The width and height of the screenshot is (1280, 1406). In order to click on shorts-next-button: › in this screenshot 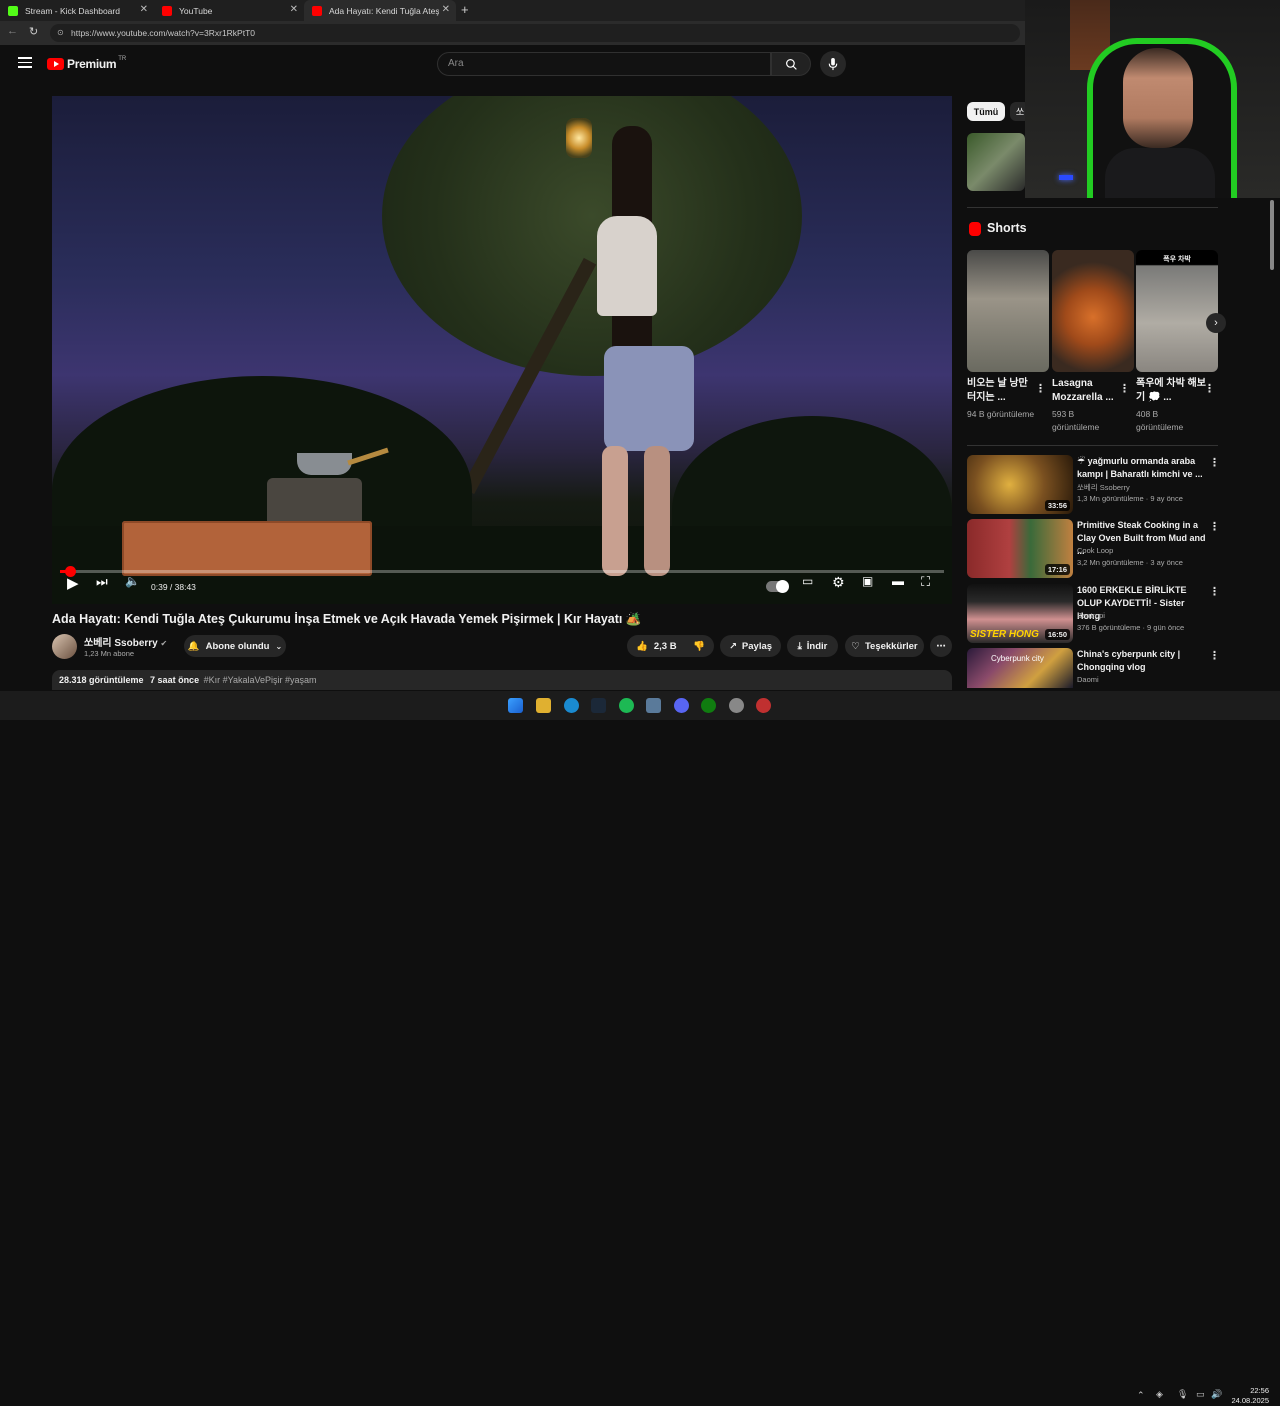, I will do `click(1216, 323)`.